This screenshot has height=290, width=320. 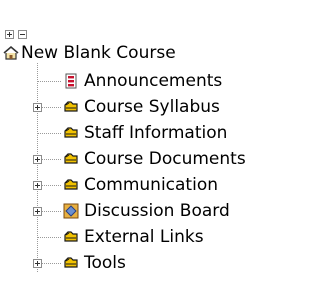 What do you see at coordinates (105, 263) in the screenshot?
I see `tree-item-tools: Tools` at bounding box center [105, 263].